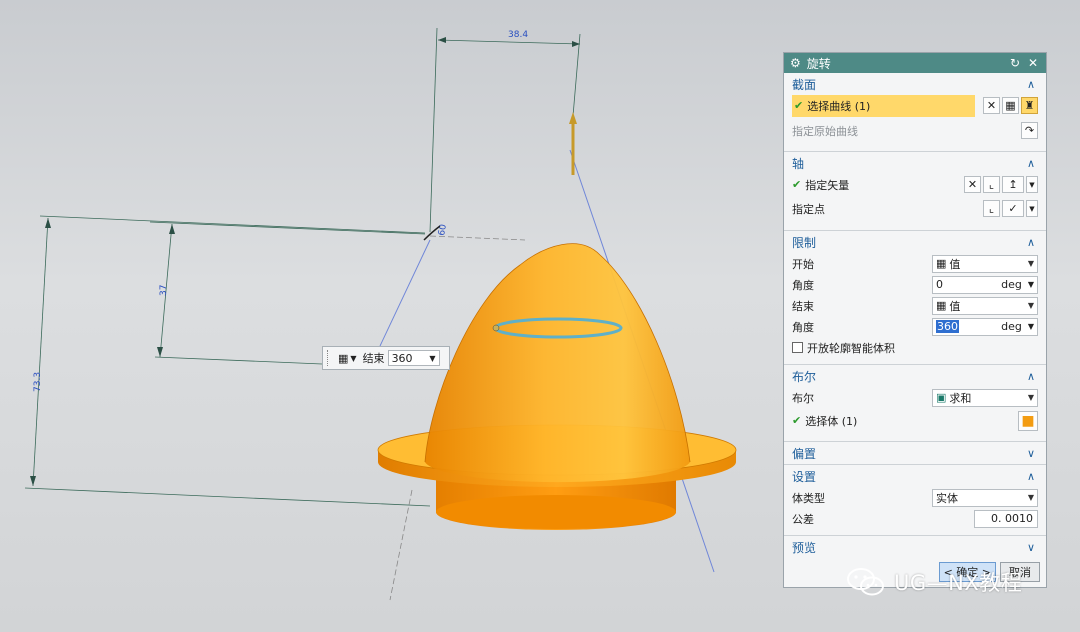 This screenshot has height=632, width=1080. What do you see at coordinates (1029, 105) in the screenshot?
I see `select-curve-icon: ♜` at bounding box center [1029, 105].